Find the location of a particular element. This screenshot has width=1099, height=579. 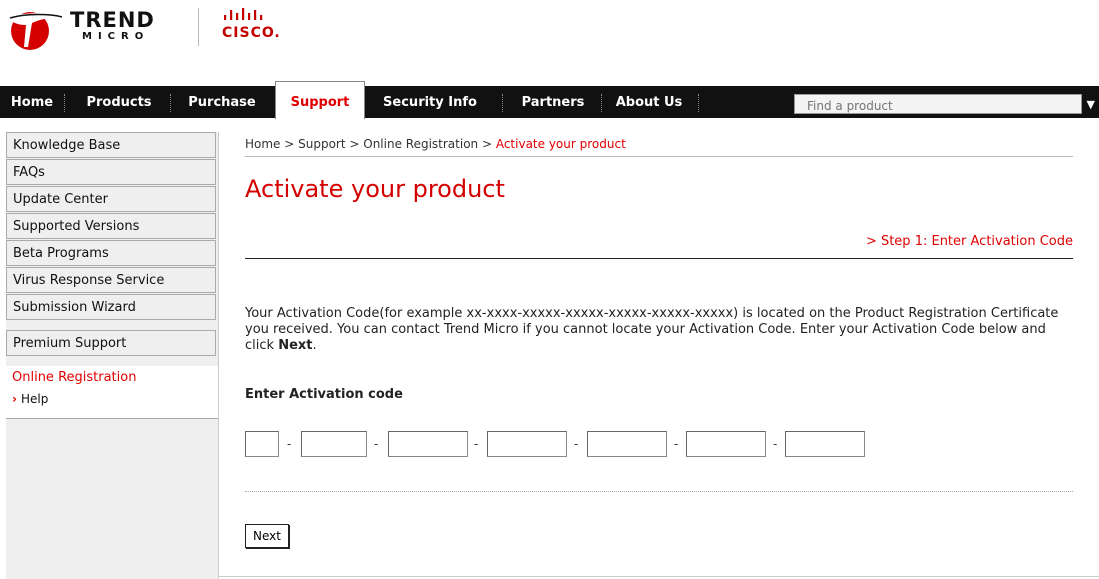

breadcrumb-online-registration: Online Registration is located at coordinates (420, 144).